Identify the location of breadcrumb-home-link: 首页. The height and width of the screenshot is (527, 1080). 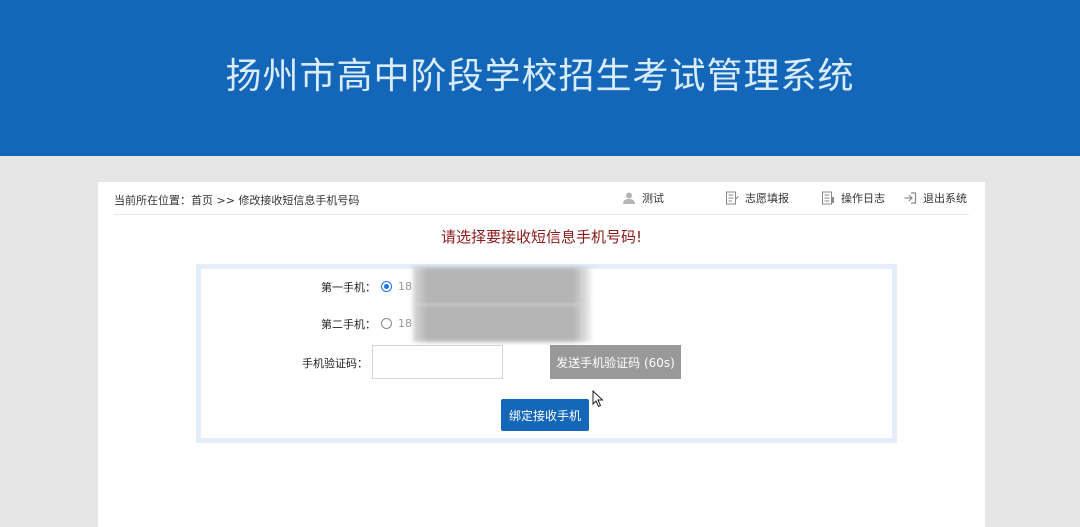
(202, 200).